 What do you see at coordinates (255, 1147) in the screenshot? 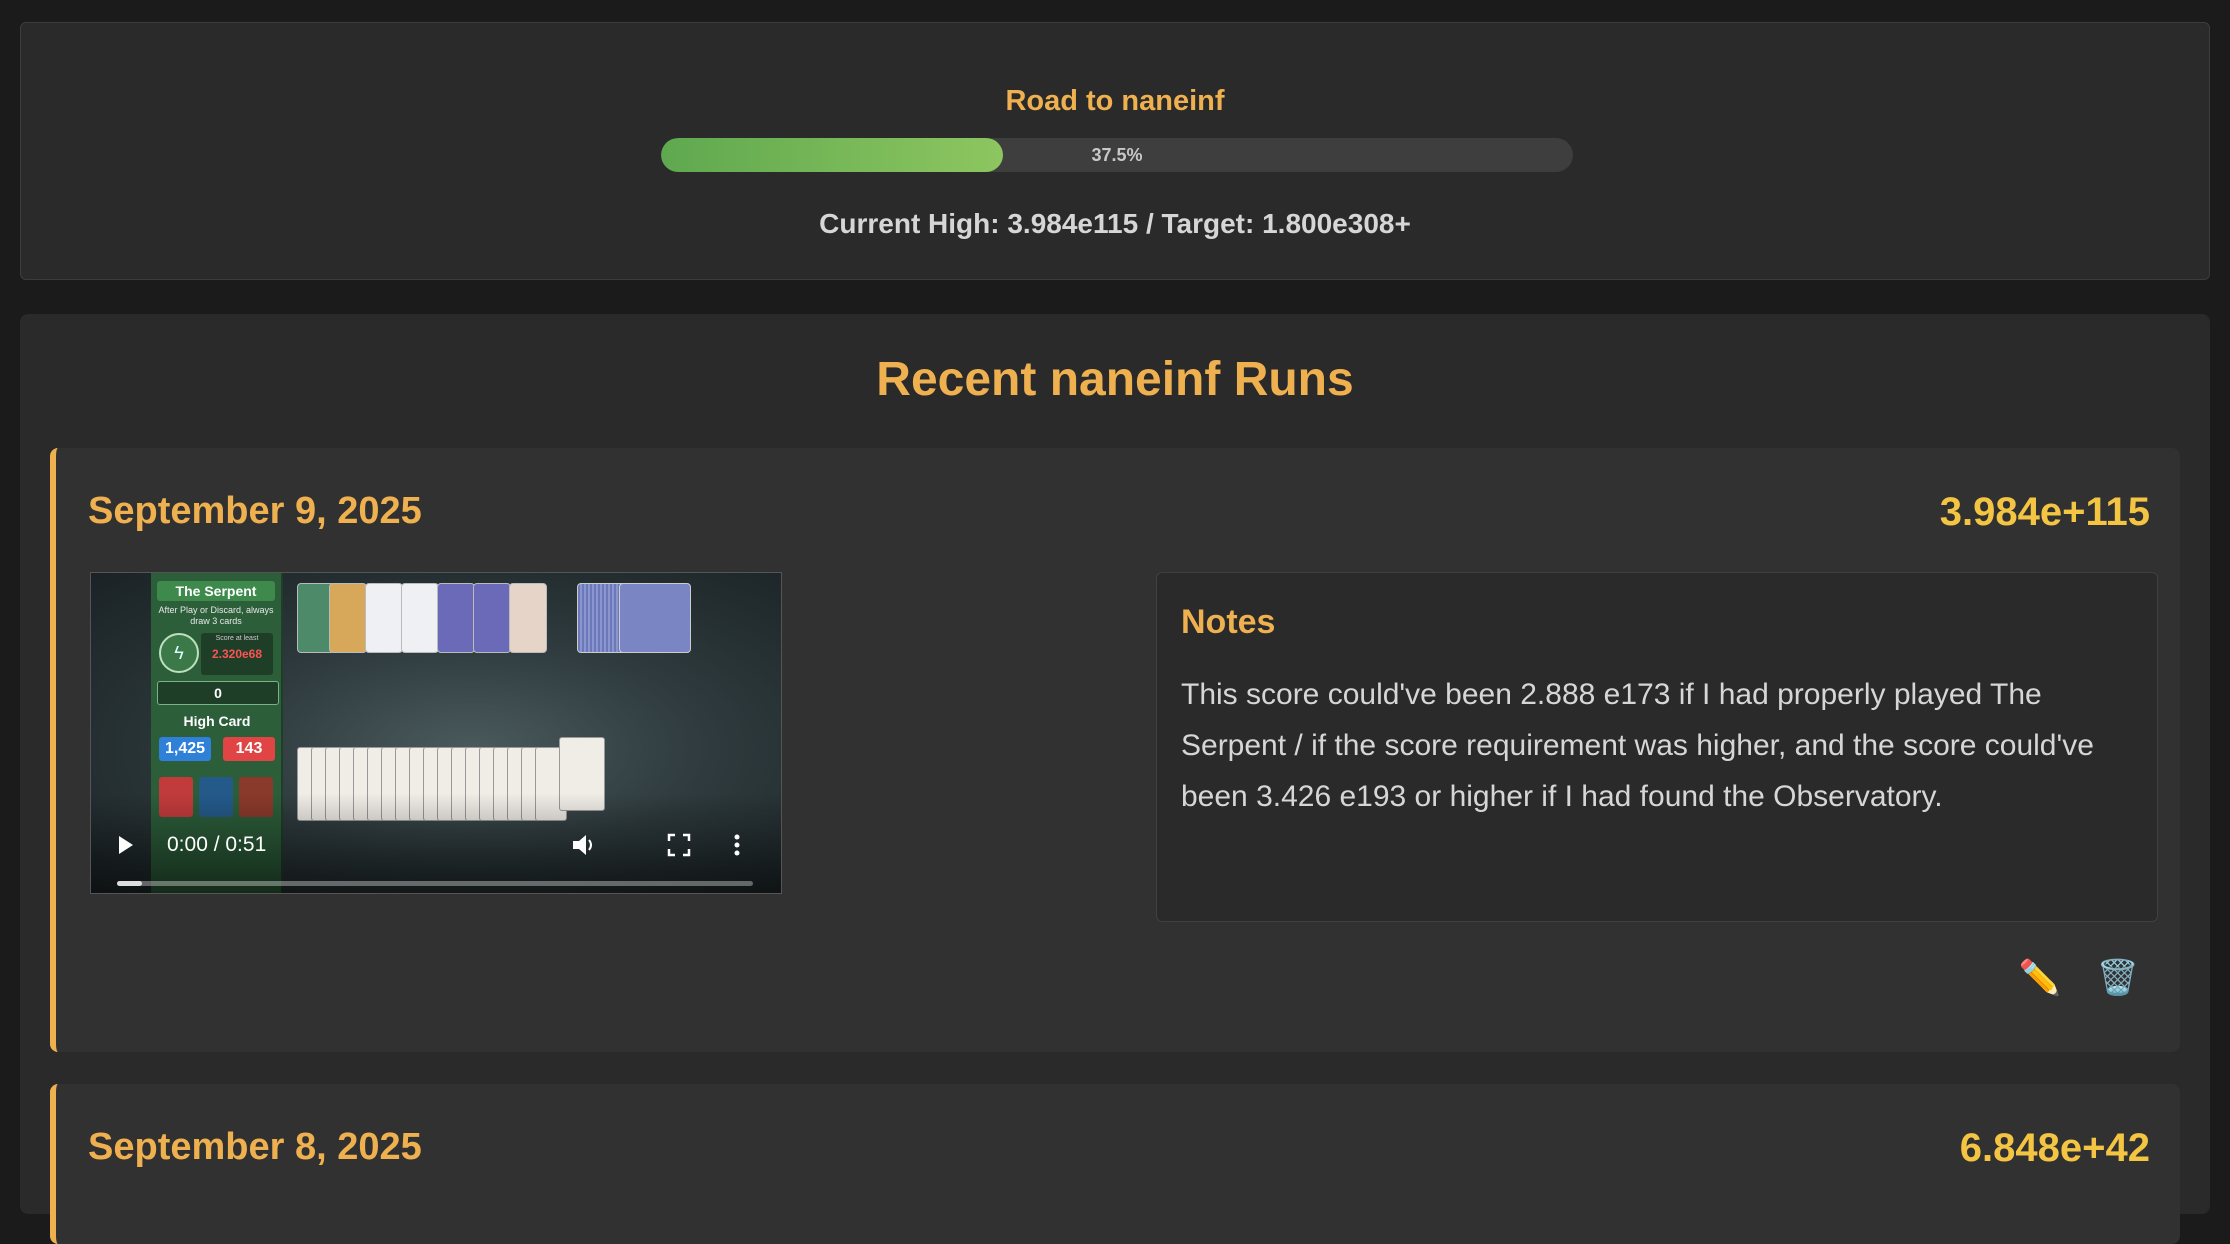
I see `run-date: September 8, 2025` at bounding box center [255, 1147].